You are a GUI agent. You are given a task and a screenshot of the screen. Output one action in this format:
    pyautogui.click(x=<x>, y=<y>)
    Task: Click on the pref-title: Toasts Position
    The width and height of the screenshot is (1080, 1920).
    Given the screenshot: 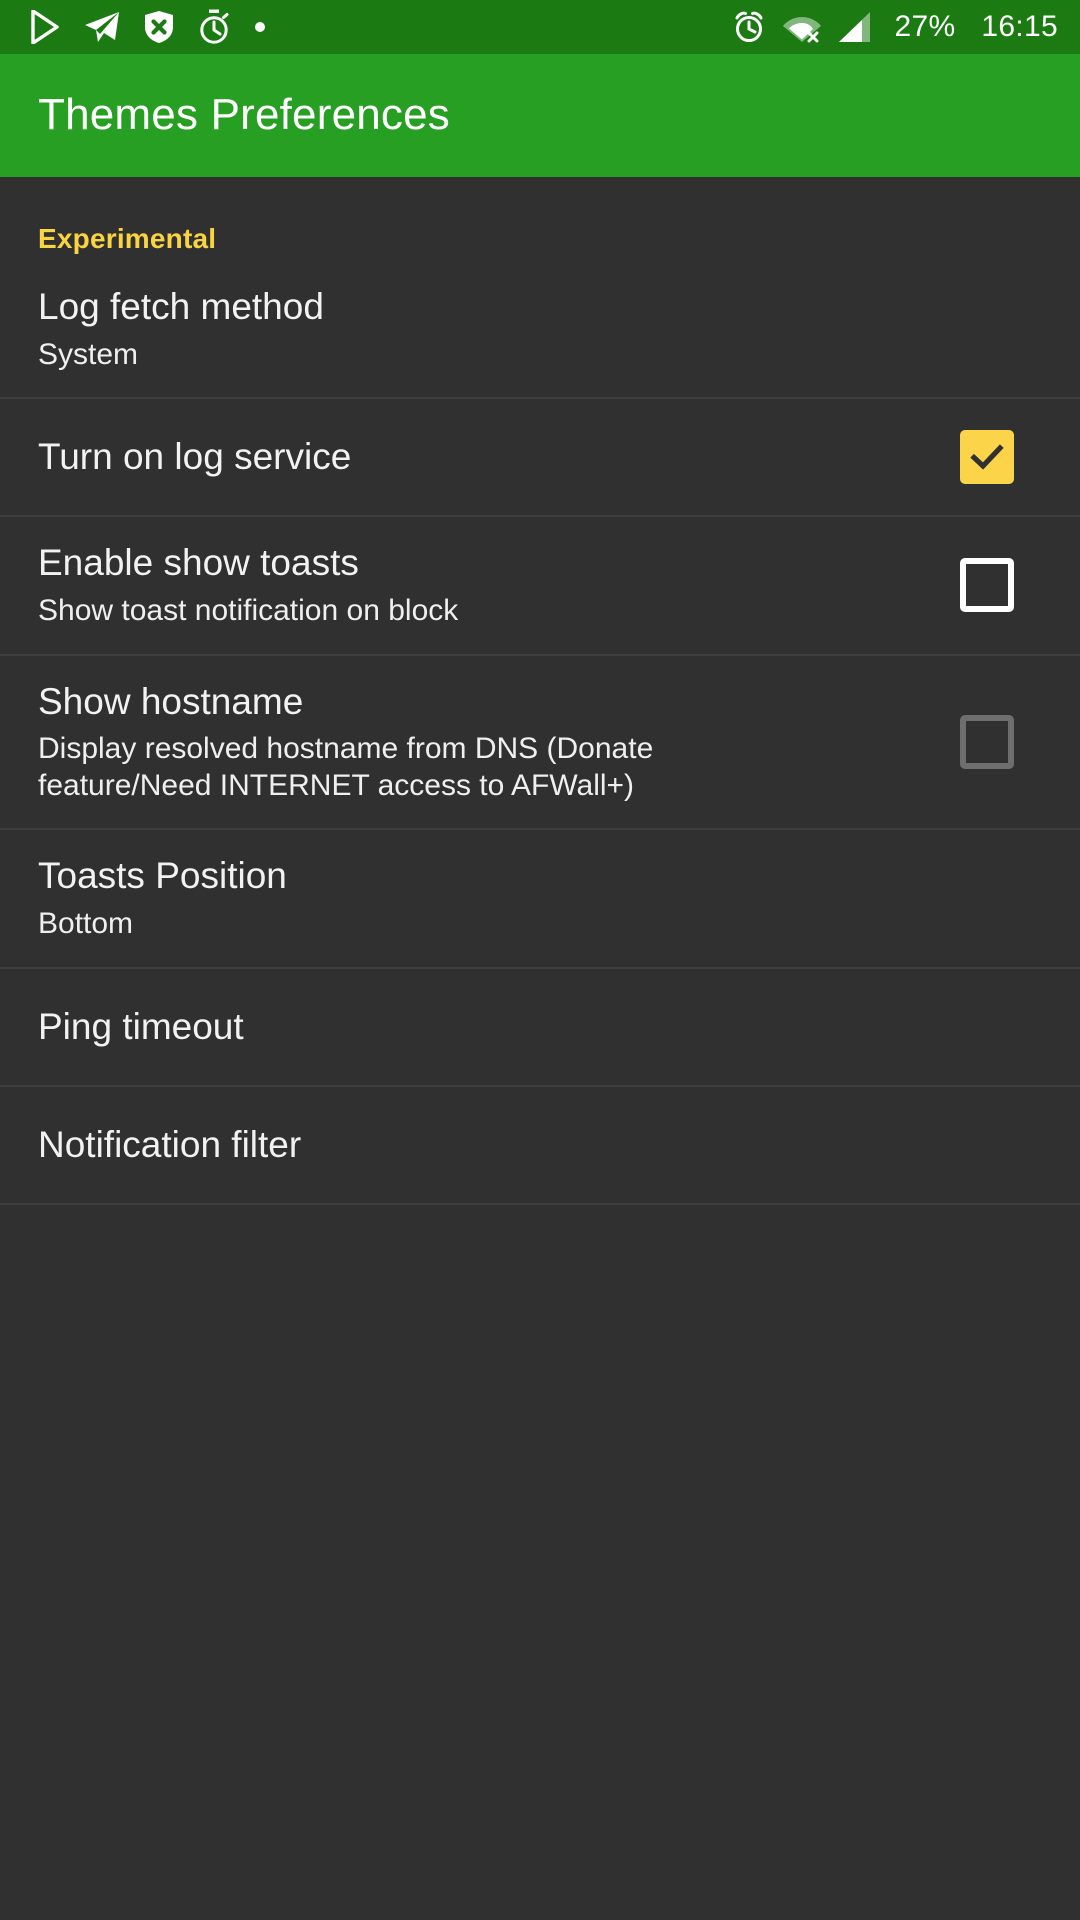 What is the action you would take?
    pyautogui.click(x=162, y=876)
    